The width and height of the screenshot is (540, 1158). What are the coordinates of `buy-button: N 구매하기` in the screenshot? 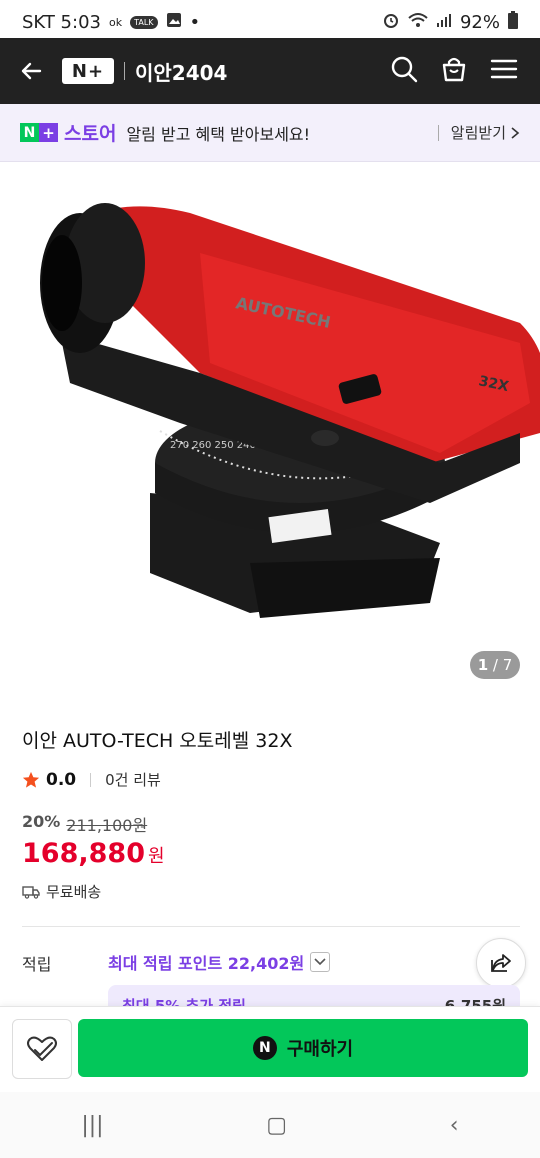 It's located at (303, 1048).